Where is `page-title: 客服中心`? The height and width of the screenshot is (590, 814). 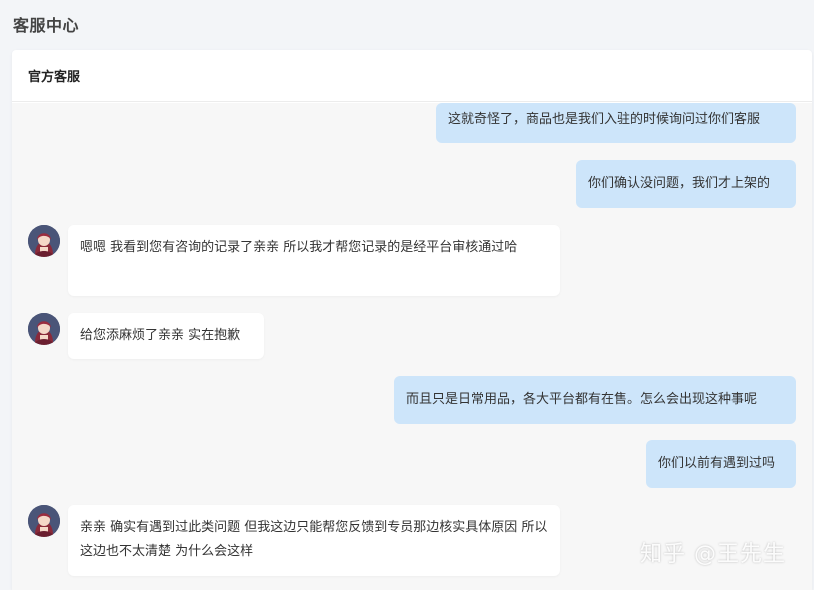
page-title: 客服中心 is located at coordinates (46, 25).